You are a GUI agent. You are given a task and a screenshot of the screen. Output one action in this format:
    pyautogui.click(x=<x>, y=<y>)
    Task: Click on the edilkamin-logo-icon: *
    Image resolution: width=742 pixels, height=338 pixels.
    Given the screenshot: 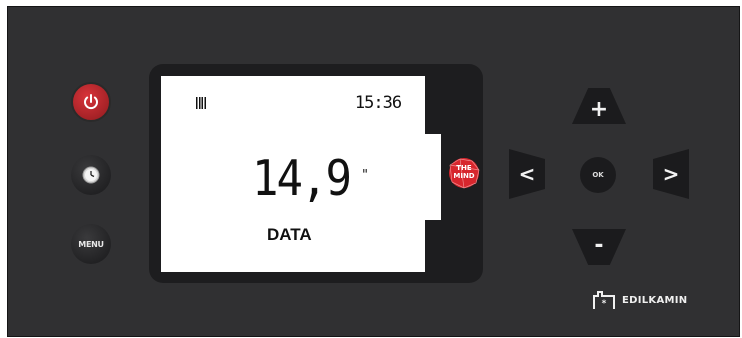 What is the action you would take?
    pyautogui.click(x=604, y=300)
    